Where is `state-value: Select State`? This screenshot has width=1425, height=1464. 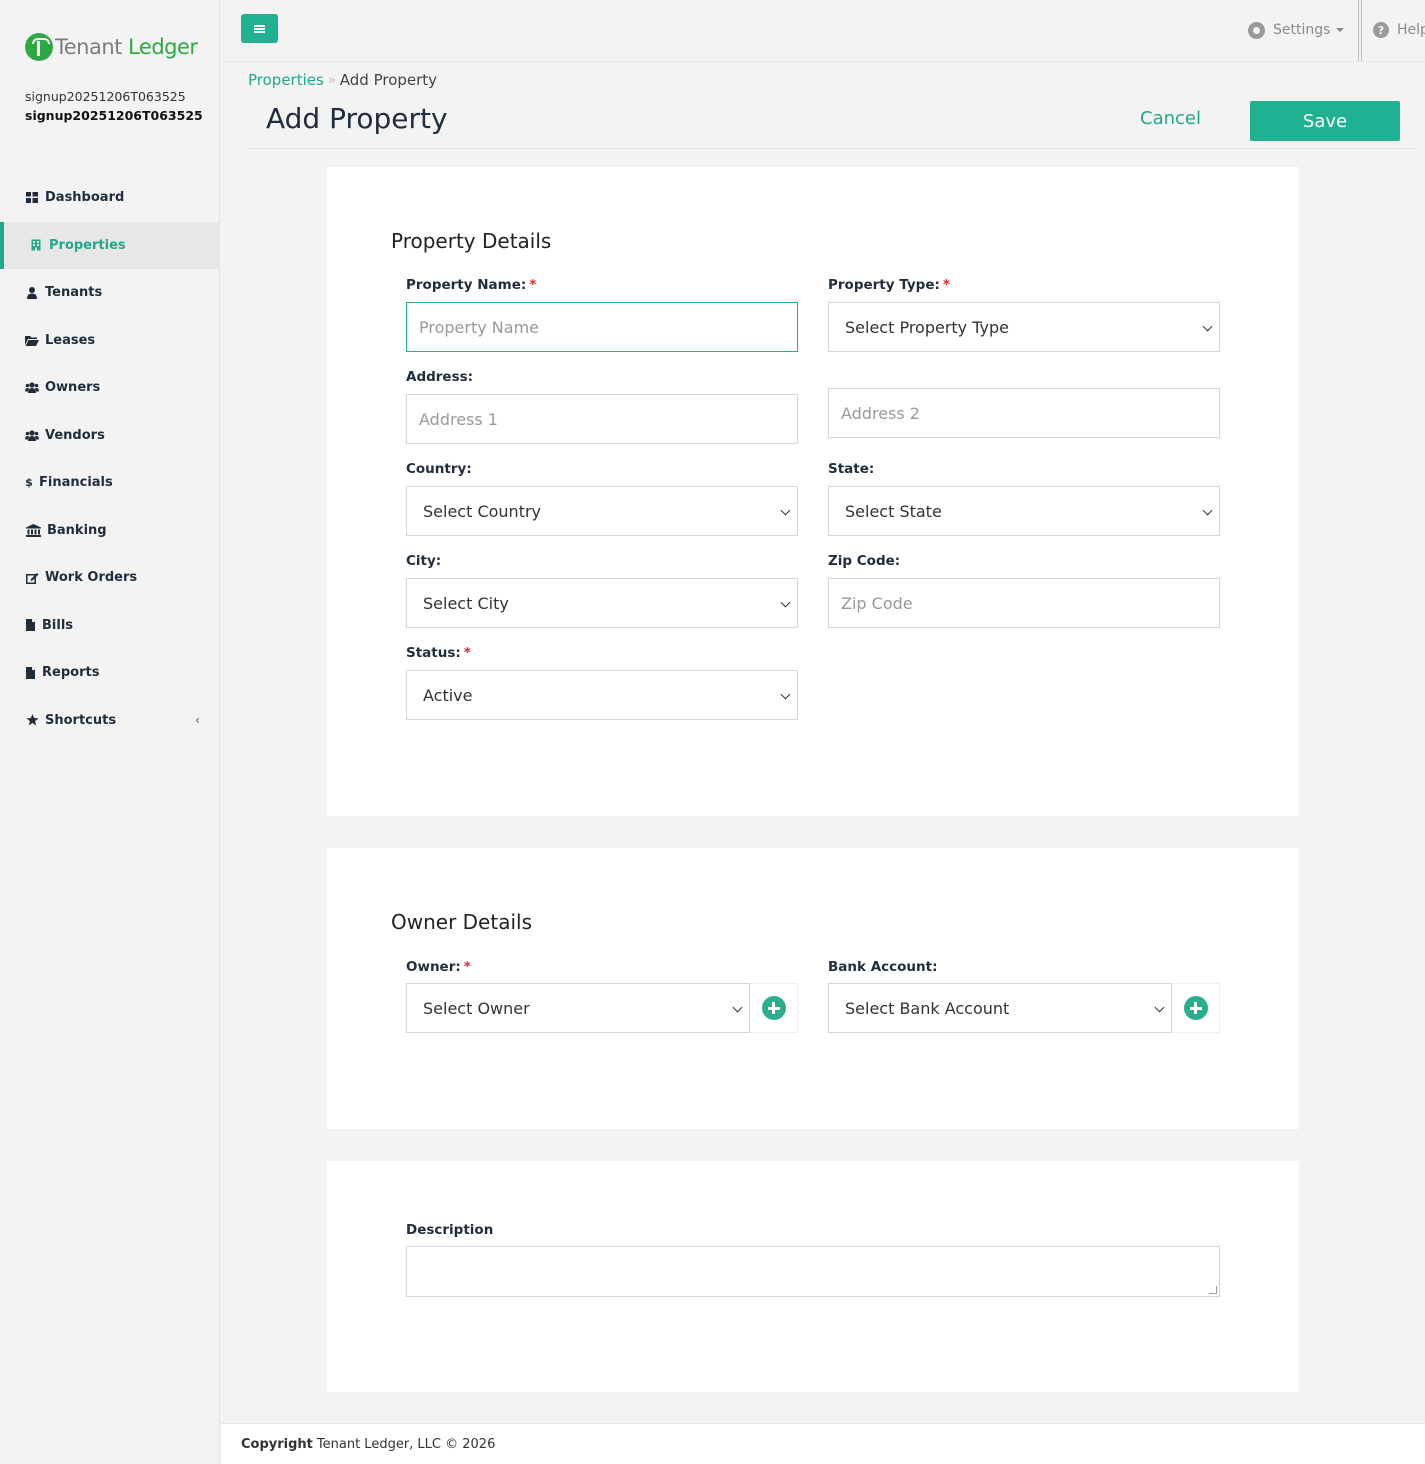
state-value: Select State is located at coordinates (893, 511).